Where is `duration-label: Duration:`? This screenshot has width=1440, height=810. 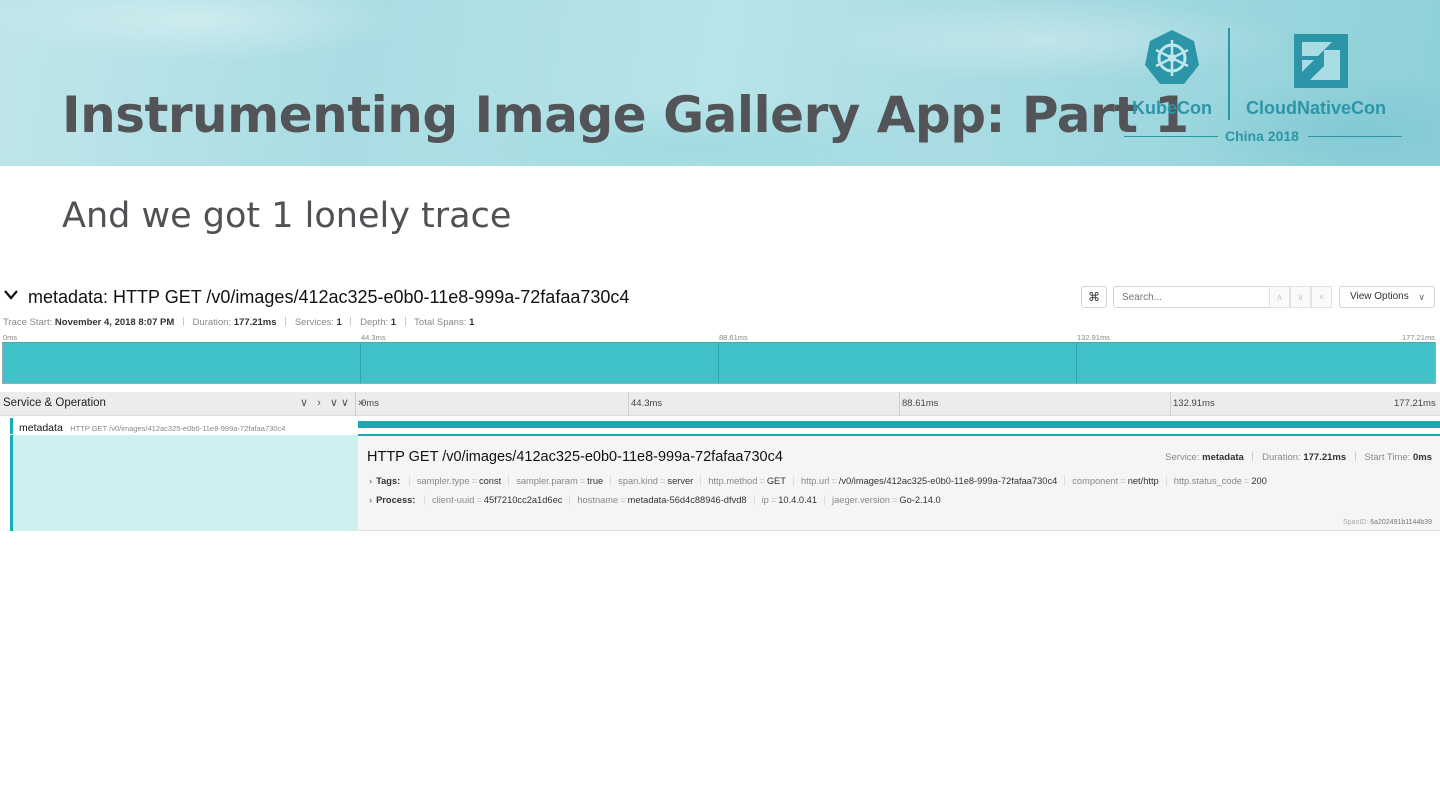
duration-label: Duration: is located at coordinates (212, 322).